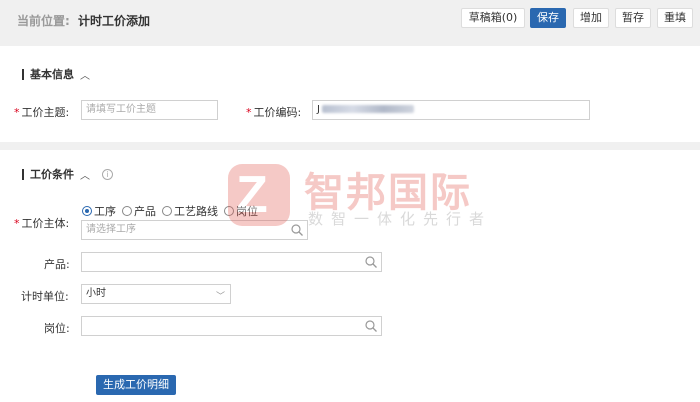  Describe the element at coordinates (548, 18) in the screenshot. I see `save-button: 保存` at that location.